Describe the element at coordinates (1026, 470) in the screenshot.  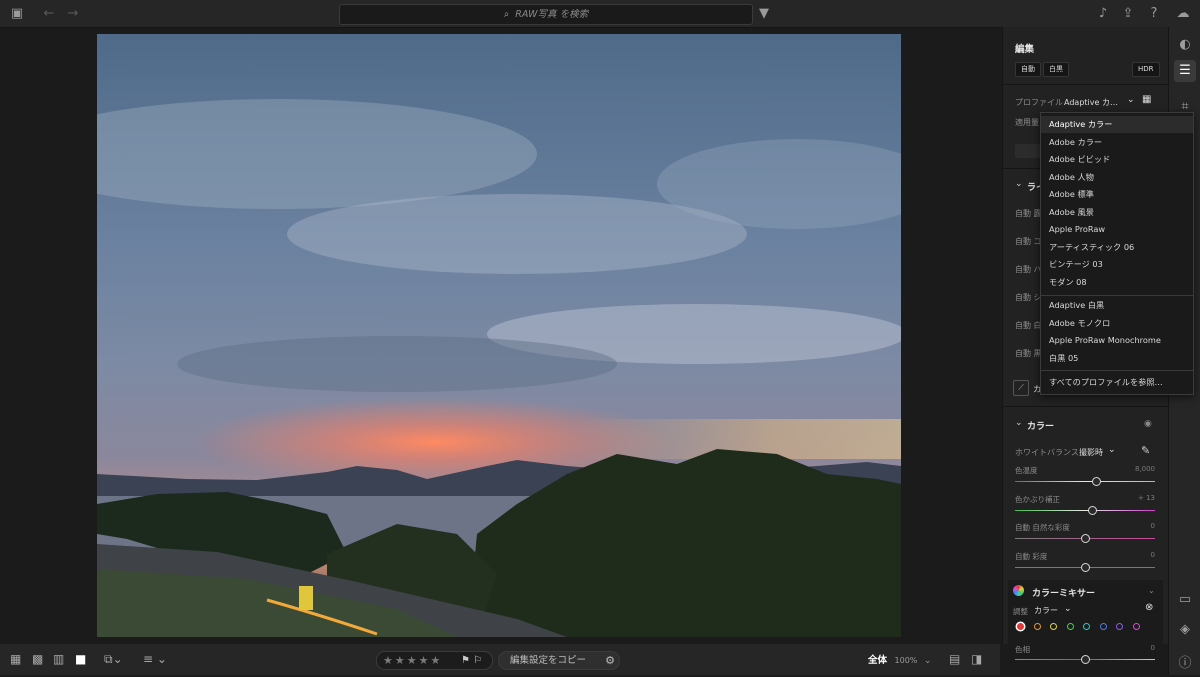
I see `color-slider-label: 色温度` at that location.